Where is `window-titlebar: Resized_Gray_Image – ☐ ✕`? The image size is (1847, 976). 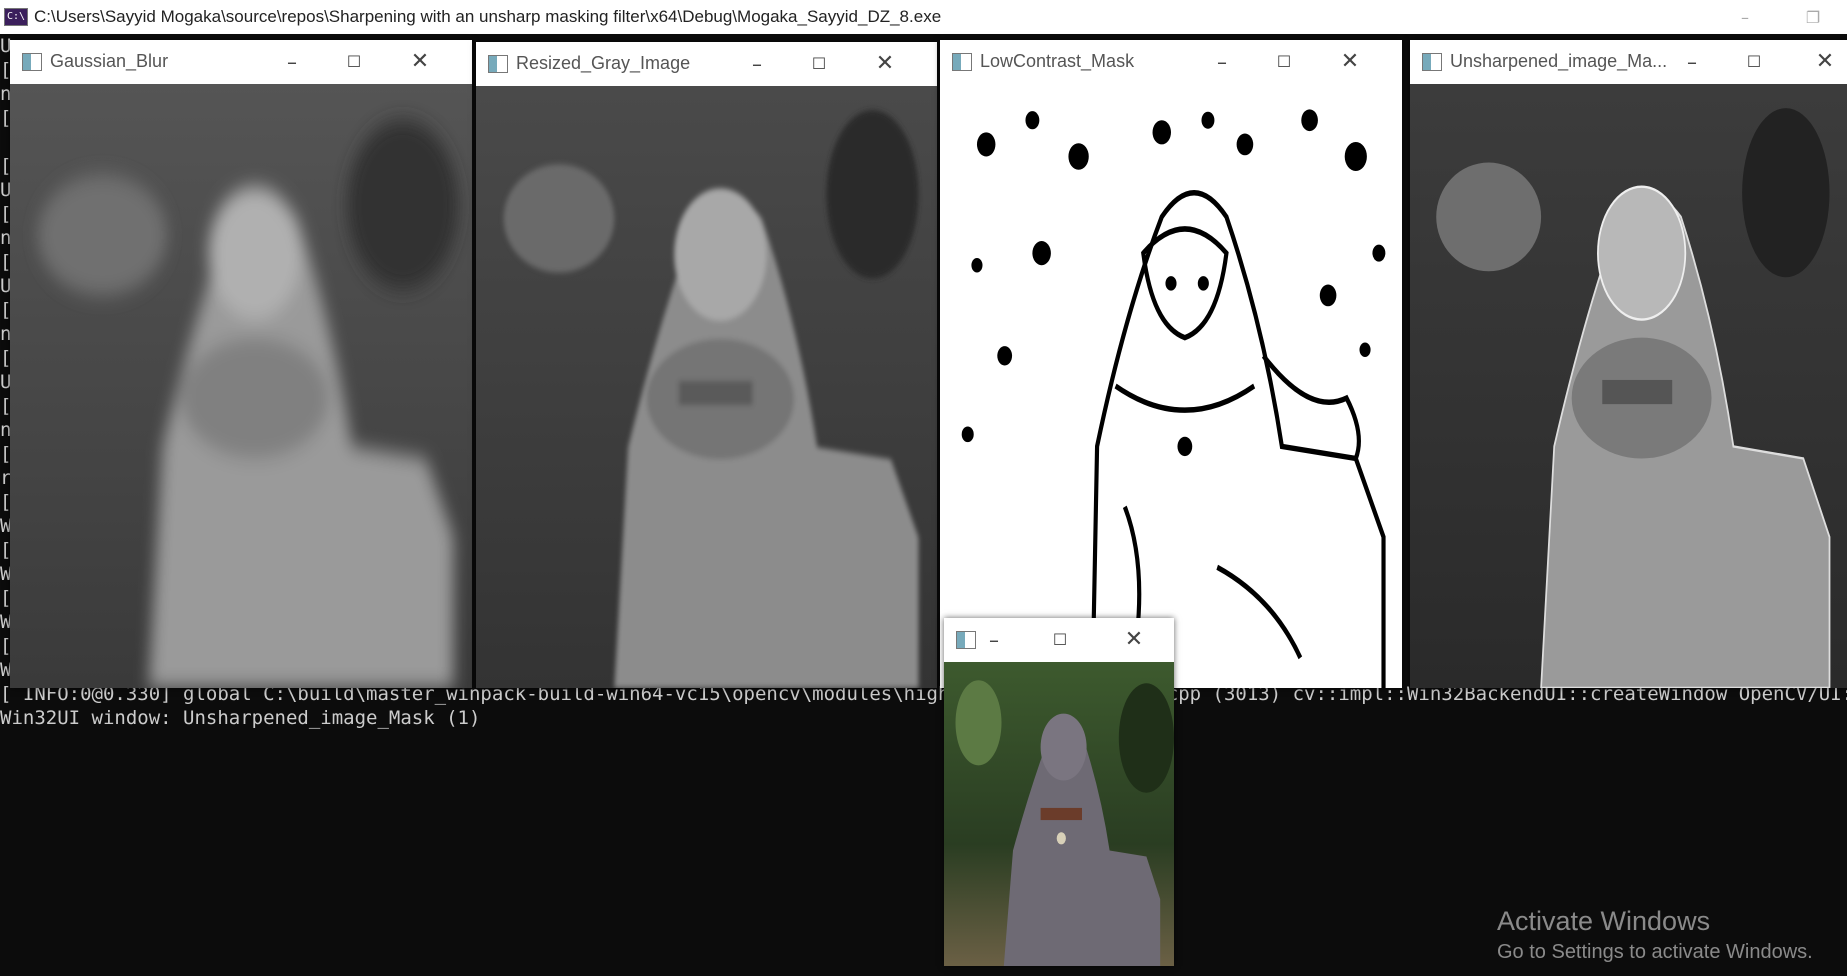
window-titlebar: Resized_Gray_Image – ☐ ✕ is located at coordinates (706, 64).